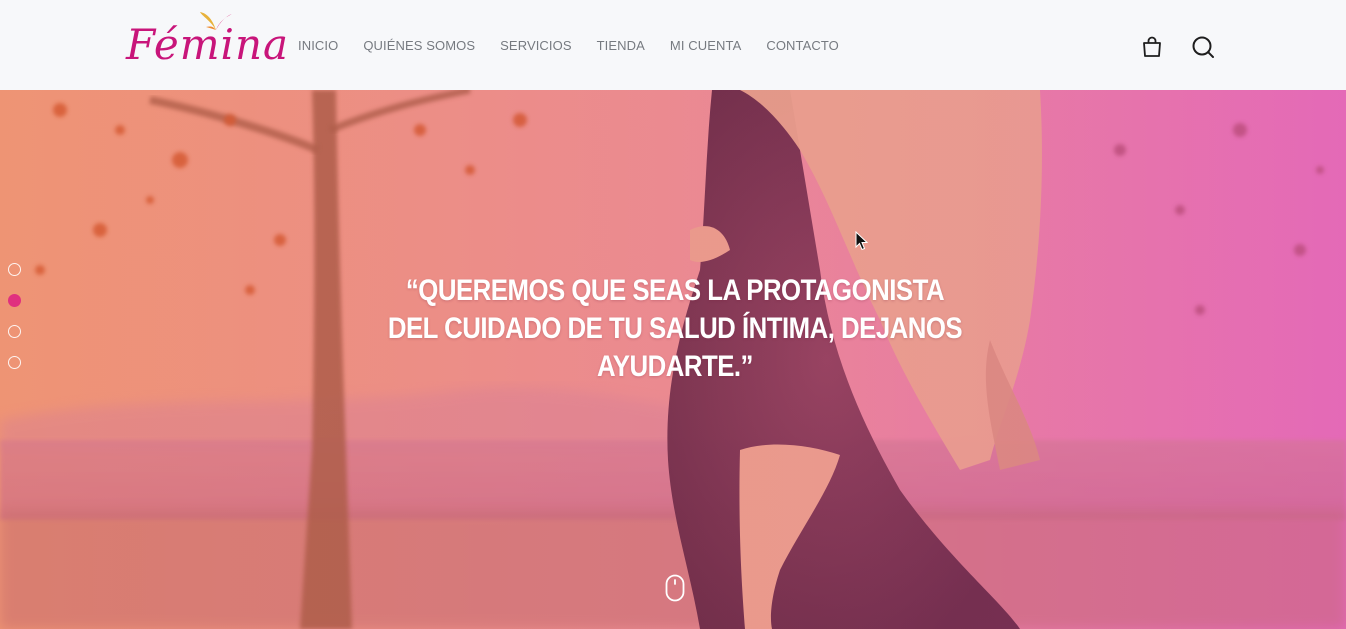 Image resolution: width=1346 pixels, height=629 pixels. Describe the element at coordinates (1152, 47) in the screenshot. I see `shopping-bag-icon` at that location.